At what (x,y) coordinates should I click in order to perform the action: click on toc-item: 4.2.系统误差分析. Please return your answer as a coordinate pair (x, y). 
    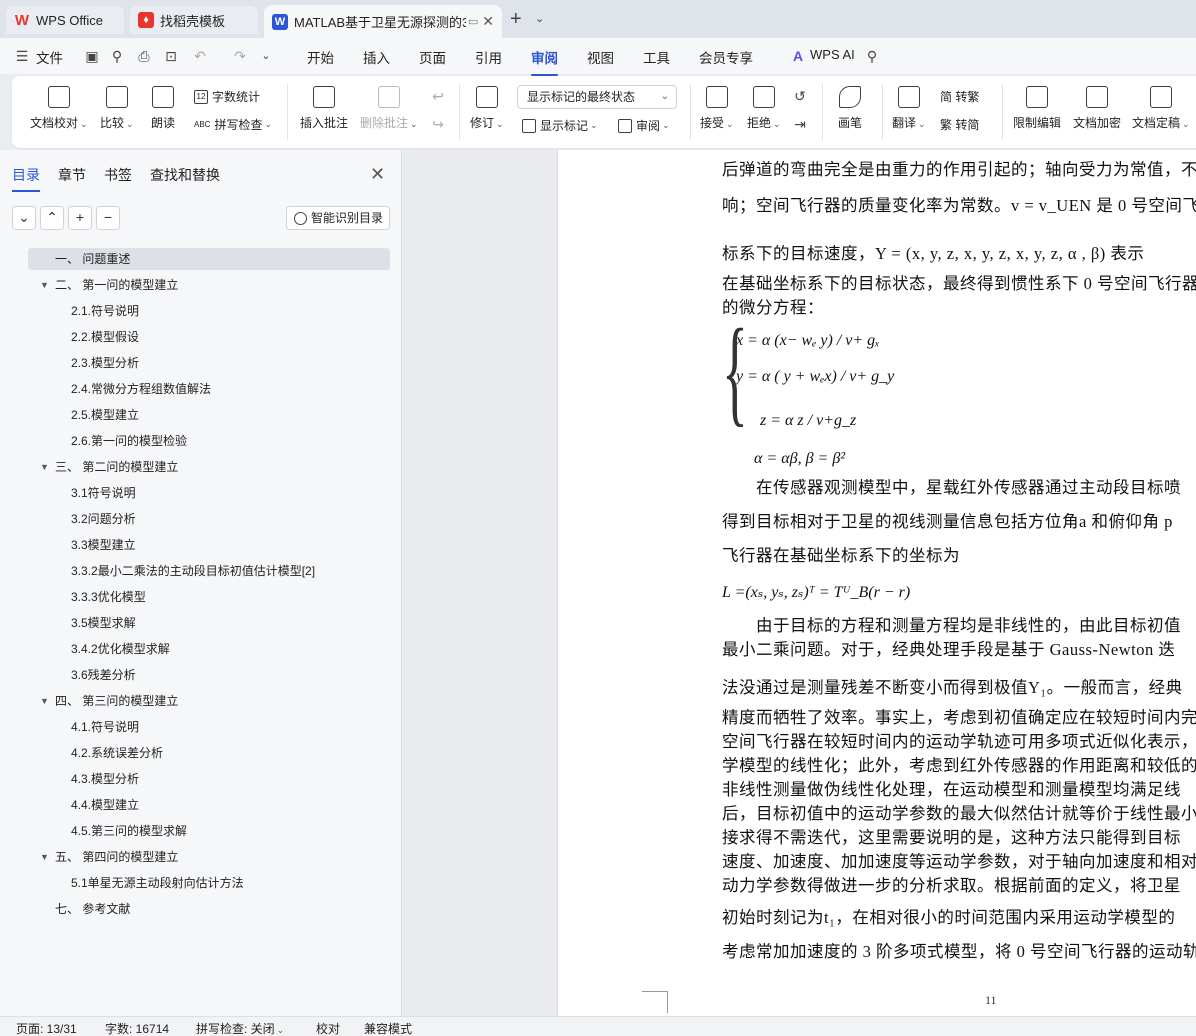
    Looking at the image, I should click on (209, 753).